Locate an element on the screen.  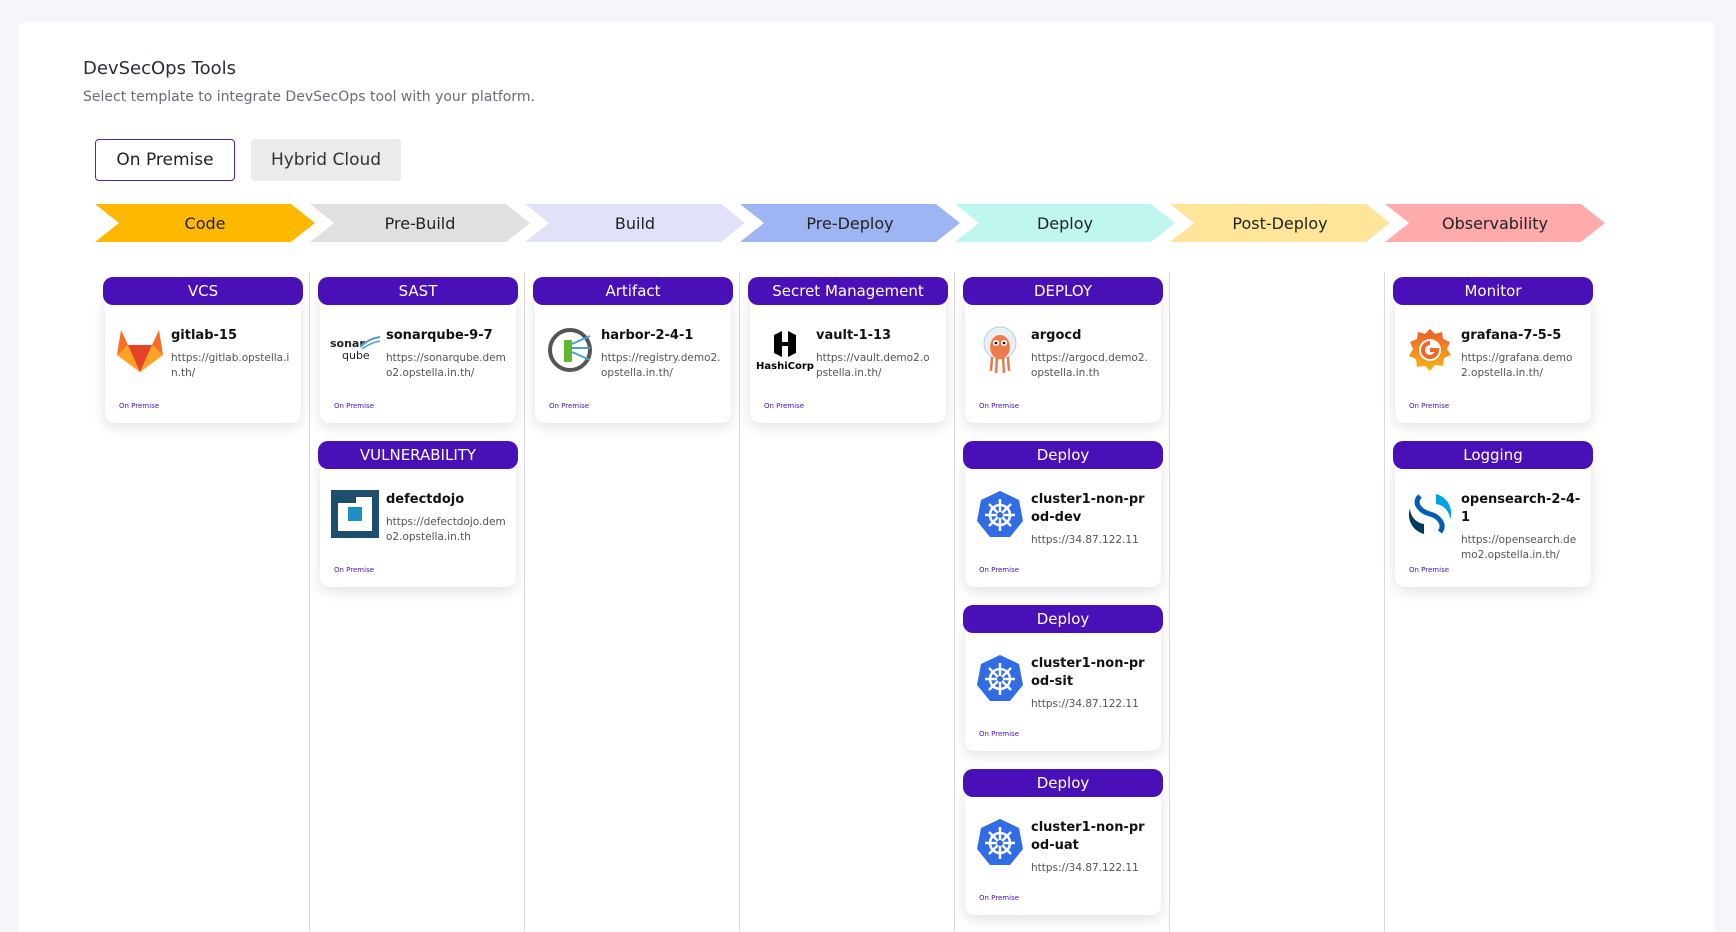
harbor-icon is located at coordinates (570, 350).